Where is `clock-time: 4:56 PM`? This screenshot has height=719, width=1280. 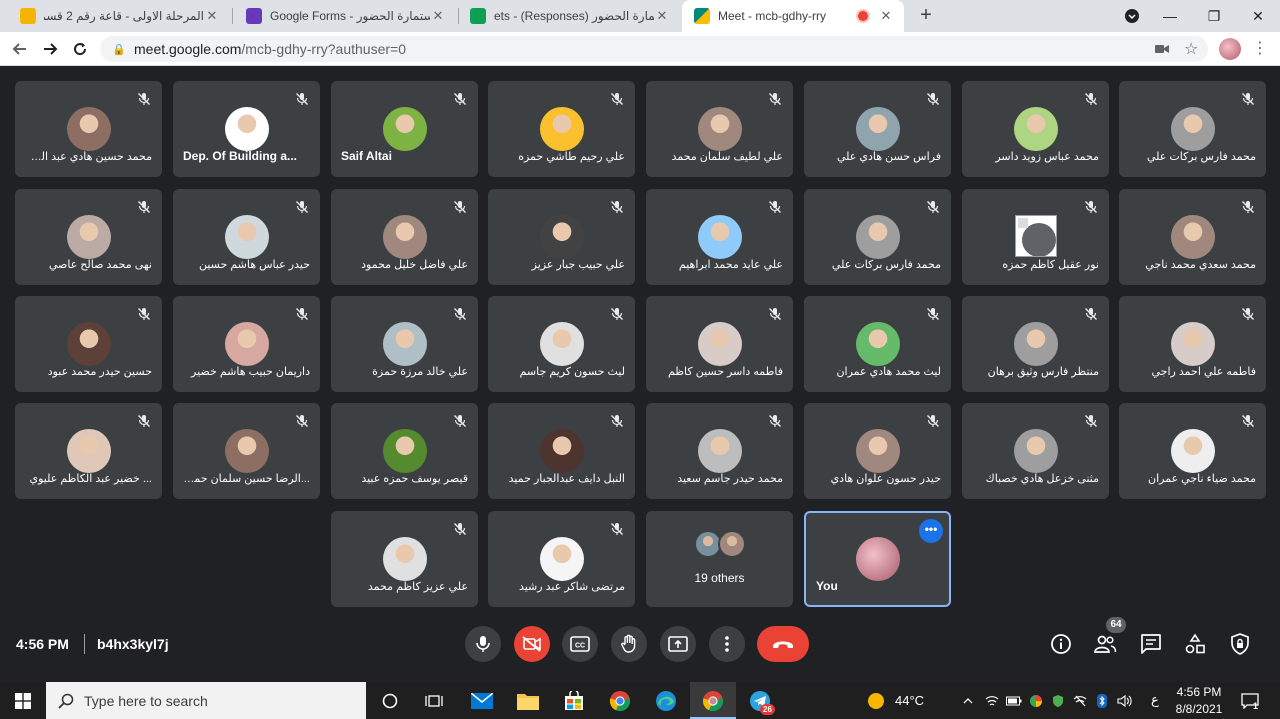 clock-time: 4:56 PM is located at coordinates (1199, 692).